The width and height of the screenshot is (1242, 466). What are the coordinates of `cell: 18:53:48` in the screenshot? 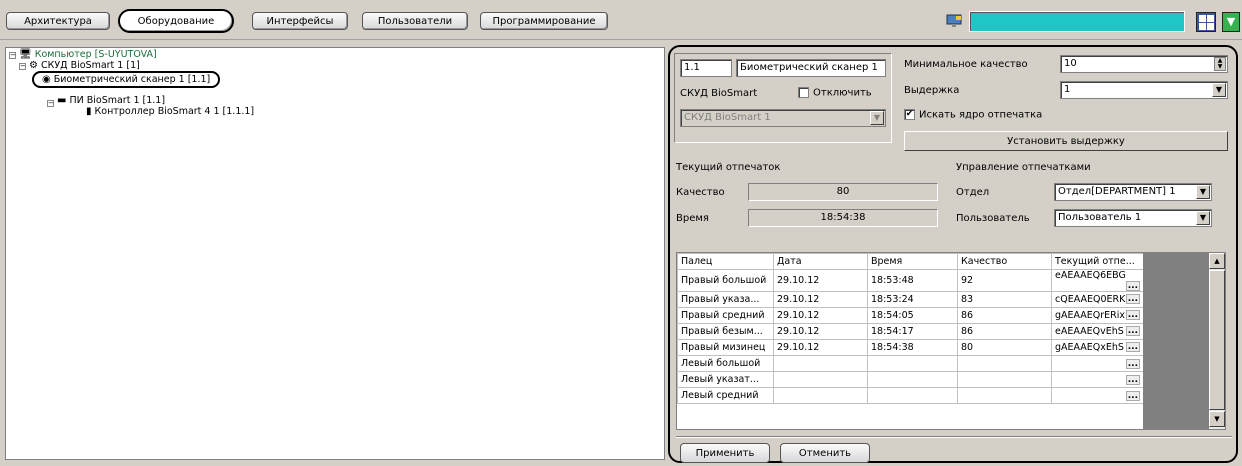 It's located at (912, 280).